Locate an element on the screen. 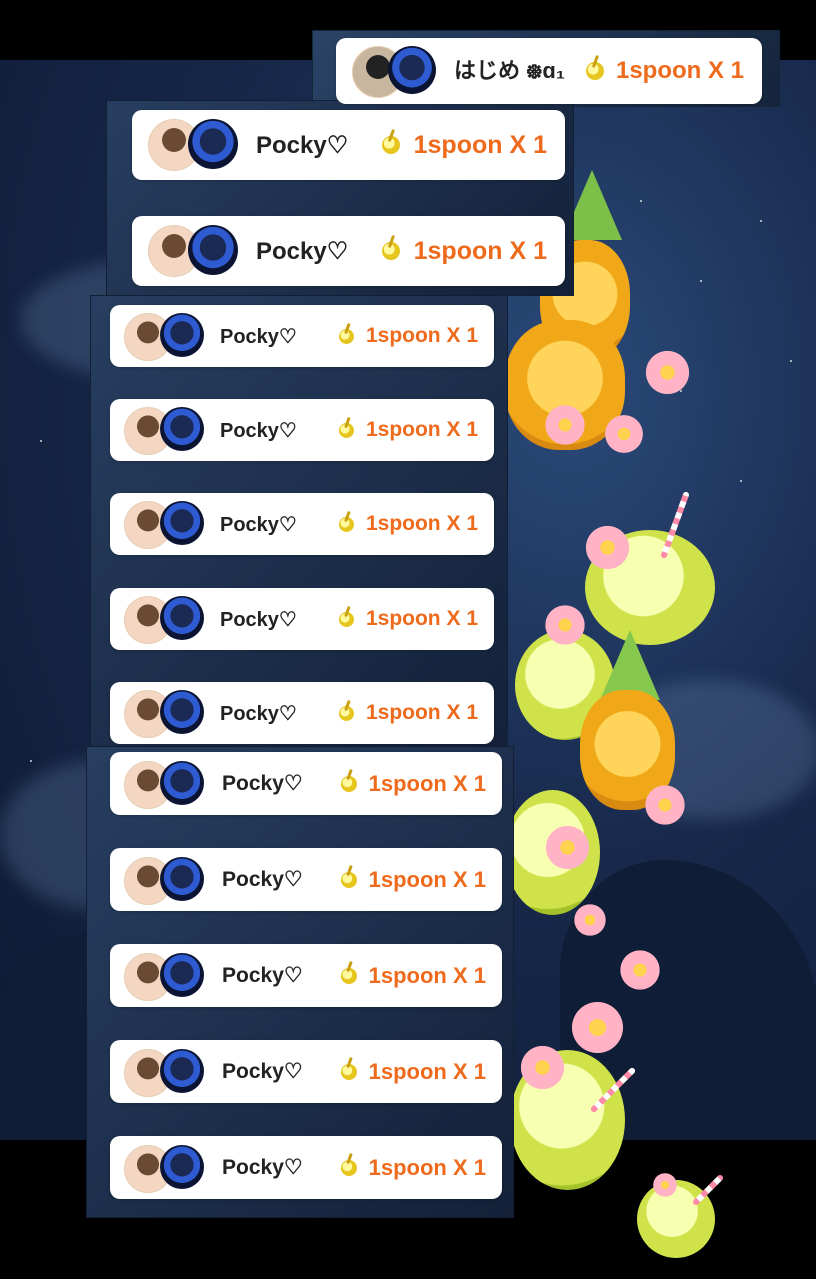  gift-notification-card: はじめ ᪥ɑ₁ 1spoon X 1 is located at coordinates (549, 71).